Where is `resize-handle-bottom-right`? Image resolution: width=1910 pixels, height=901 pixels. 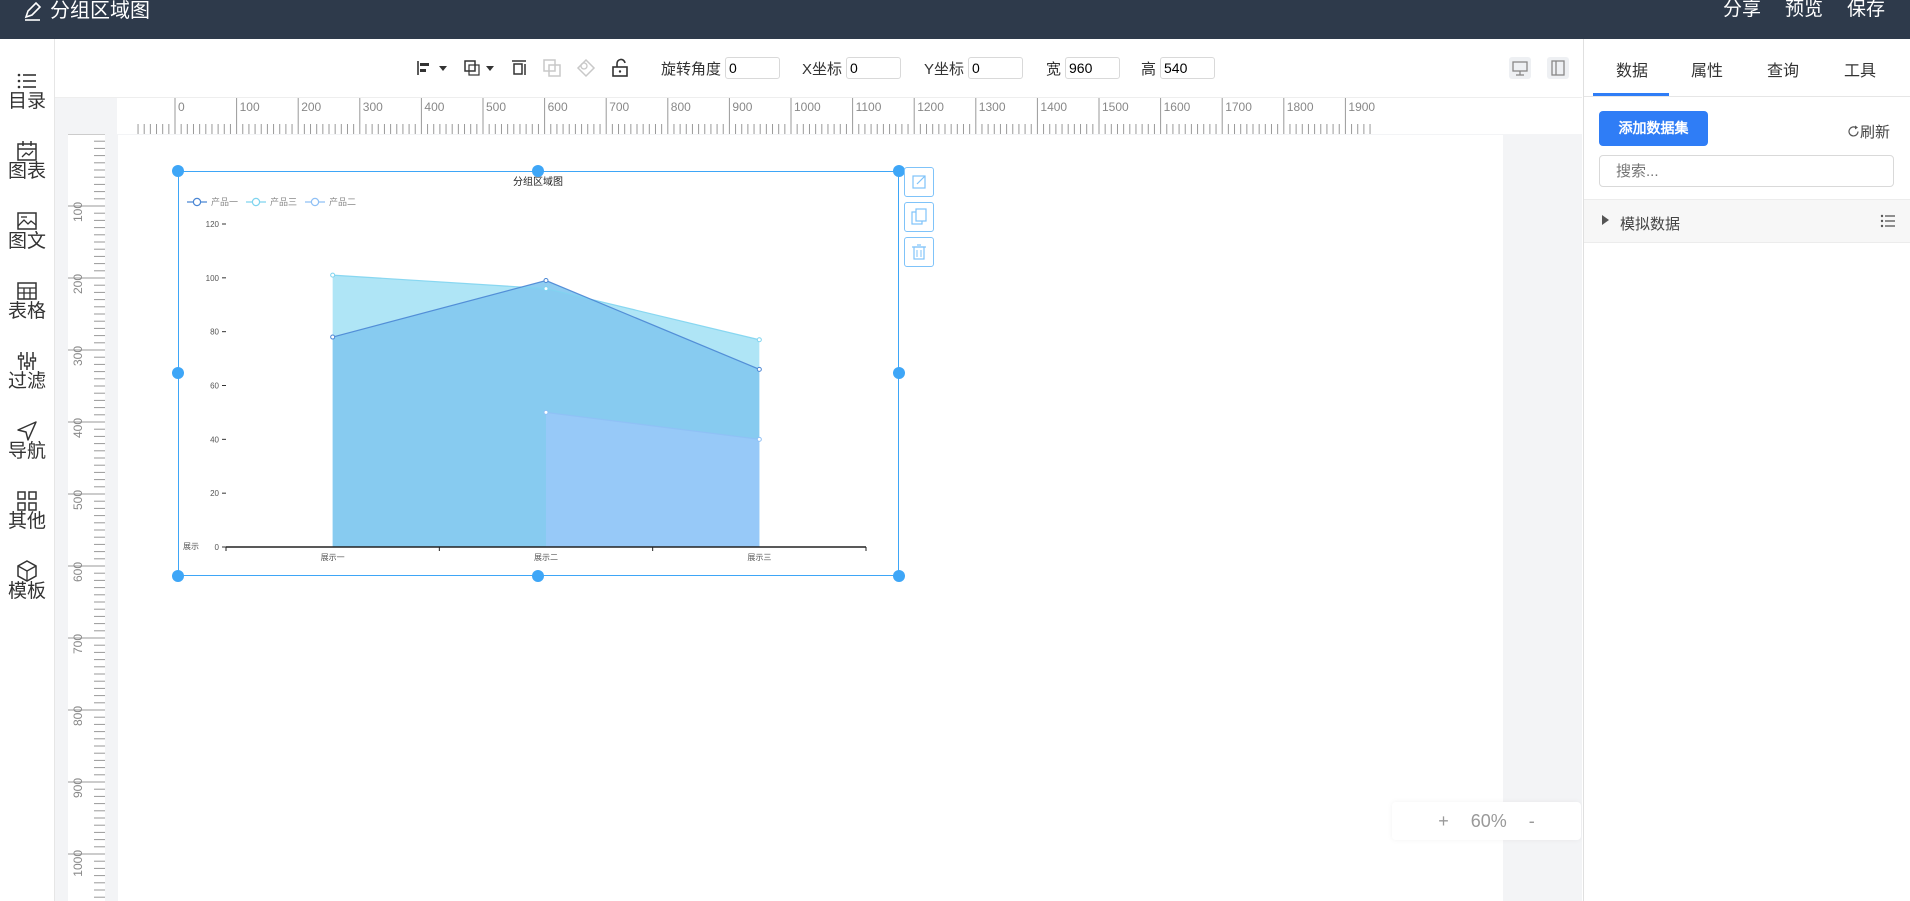 resize-handle-bottom-right is located at coordinates (899, 576).